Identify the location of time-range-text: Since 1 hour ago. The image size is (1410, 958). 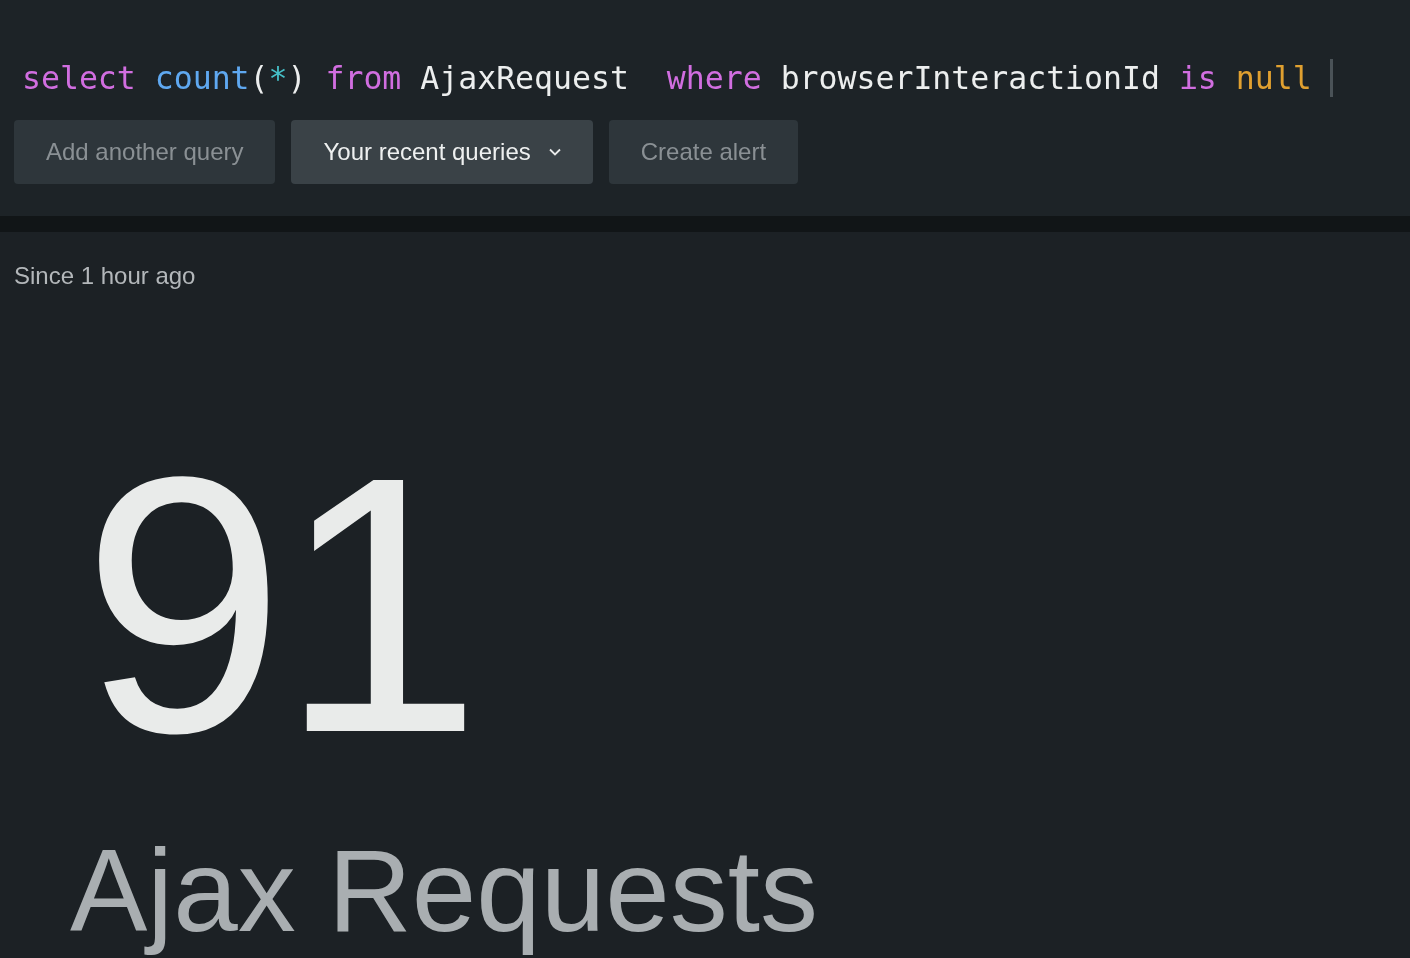
(105, 276).